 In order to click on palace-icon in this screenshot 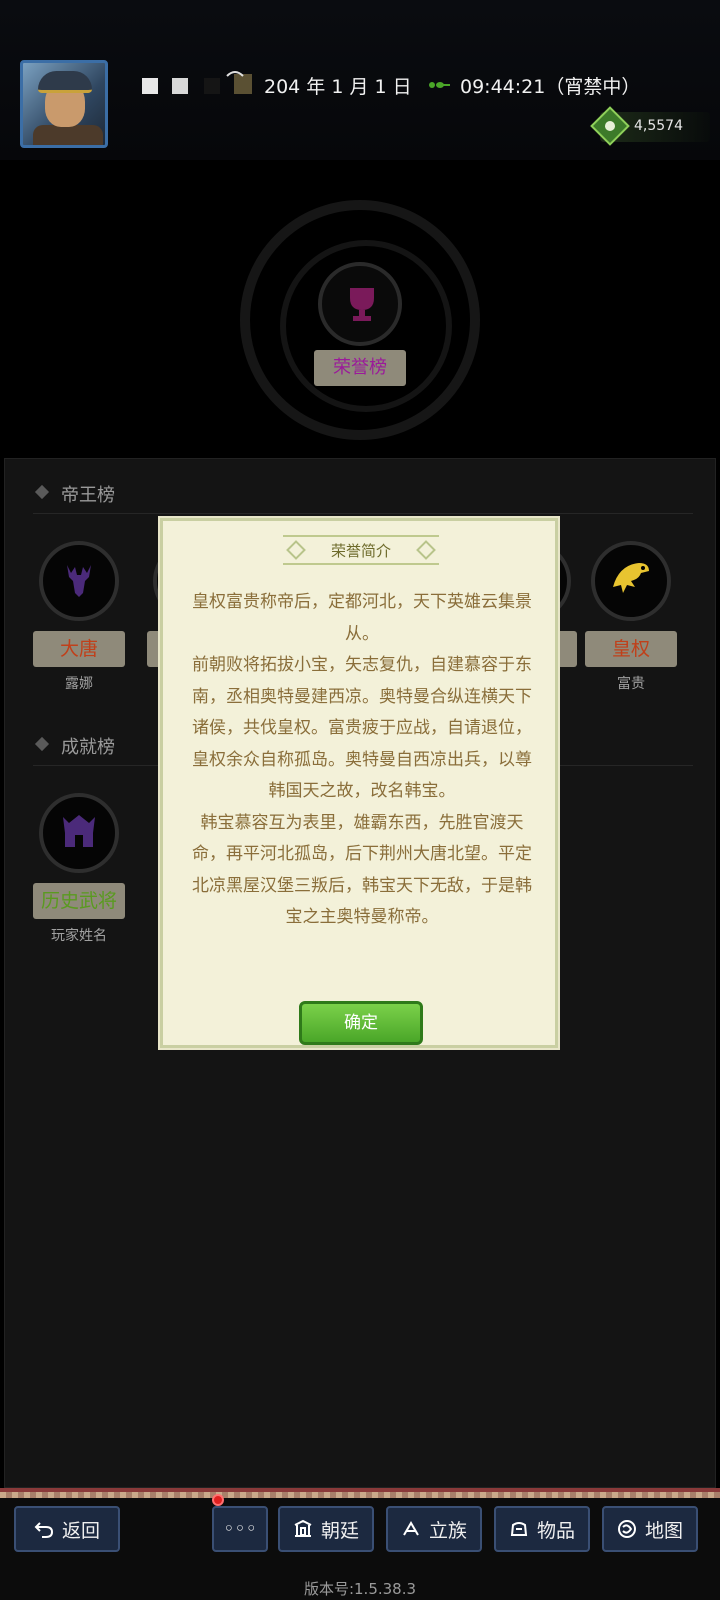, I will do `click(303, 1528)`.